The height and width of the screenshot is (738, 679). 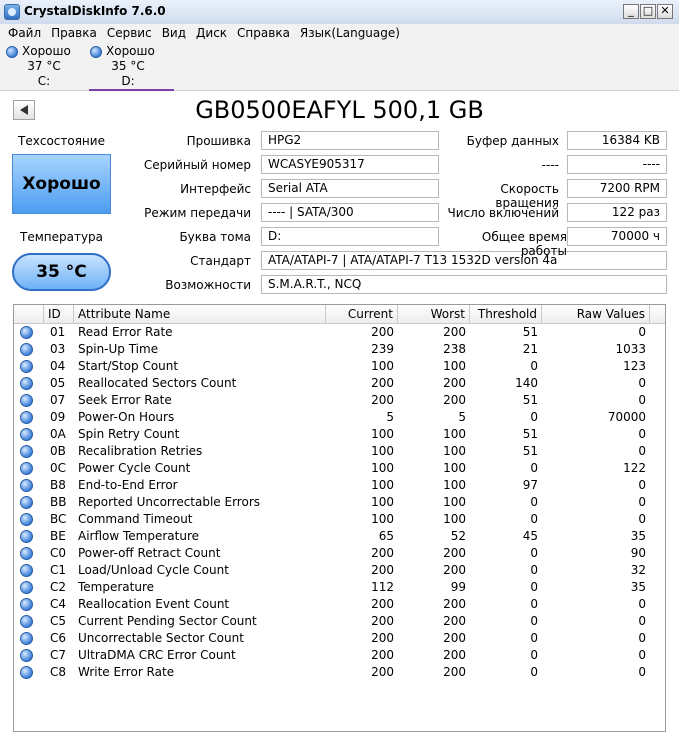 I want to click on table-row: 09 Power-On Hours 5 5 0 70000, so click(x=339, y=417).